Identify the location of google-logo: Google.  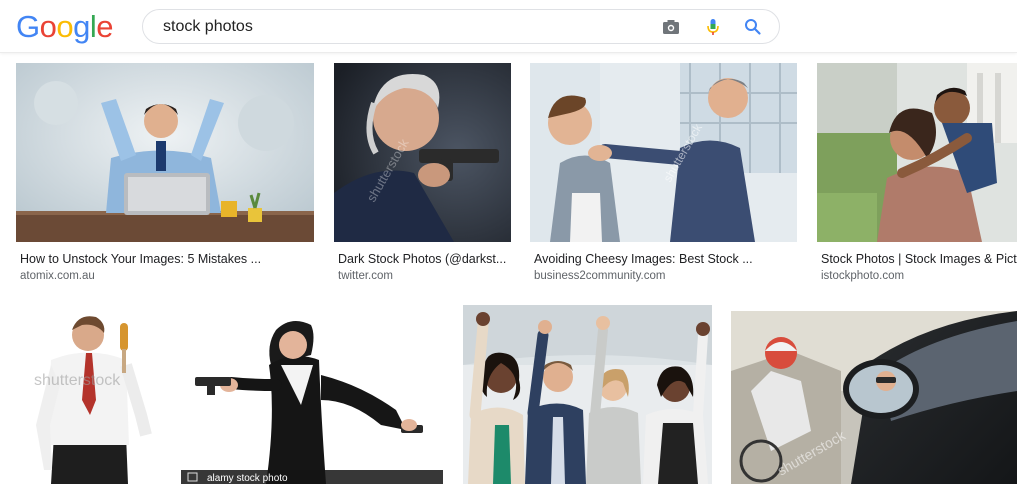
(65, 27).